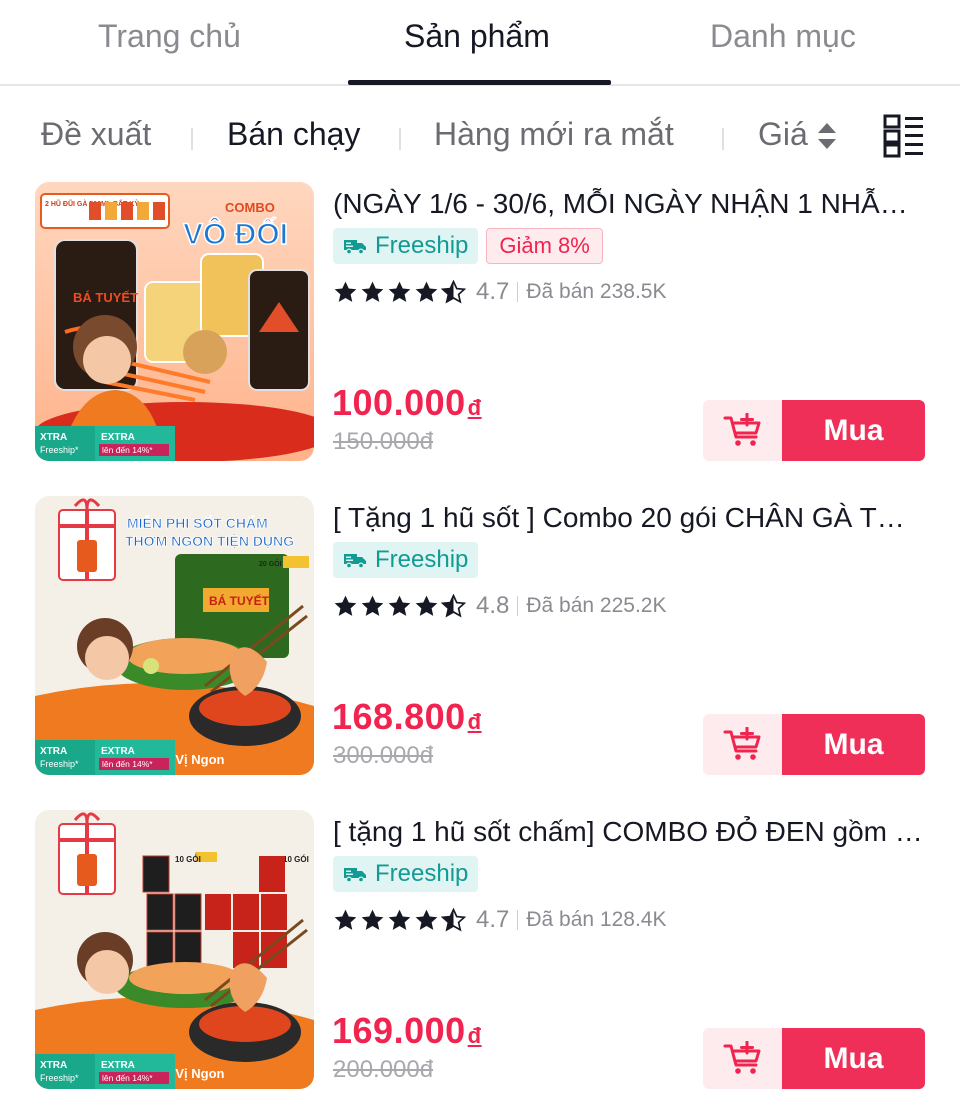 The height and width of the screenshot is (1113, 960). What do you see at coordinates (554, 134) in the screenshot?
I see `sort-new-arrivals: Hàng mới ra mắt` at bounding box center [554, 134].